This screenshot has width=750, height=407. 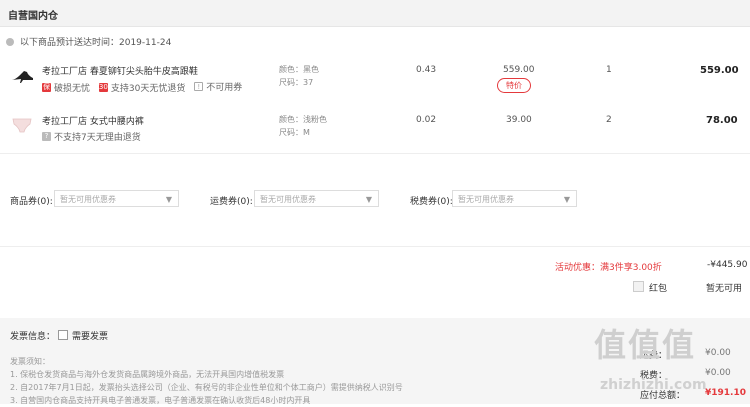 I want to click on note-line: 3. 自营国内仓商品支持开具电子普通发票，电子普通发票在确认收货后48小时内开具, so click(x=160, y=400).